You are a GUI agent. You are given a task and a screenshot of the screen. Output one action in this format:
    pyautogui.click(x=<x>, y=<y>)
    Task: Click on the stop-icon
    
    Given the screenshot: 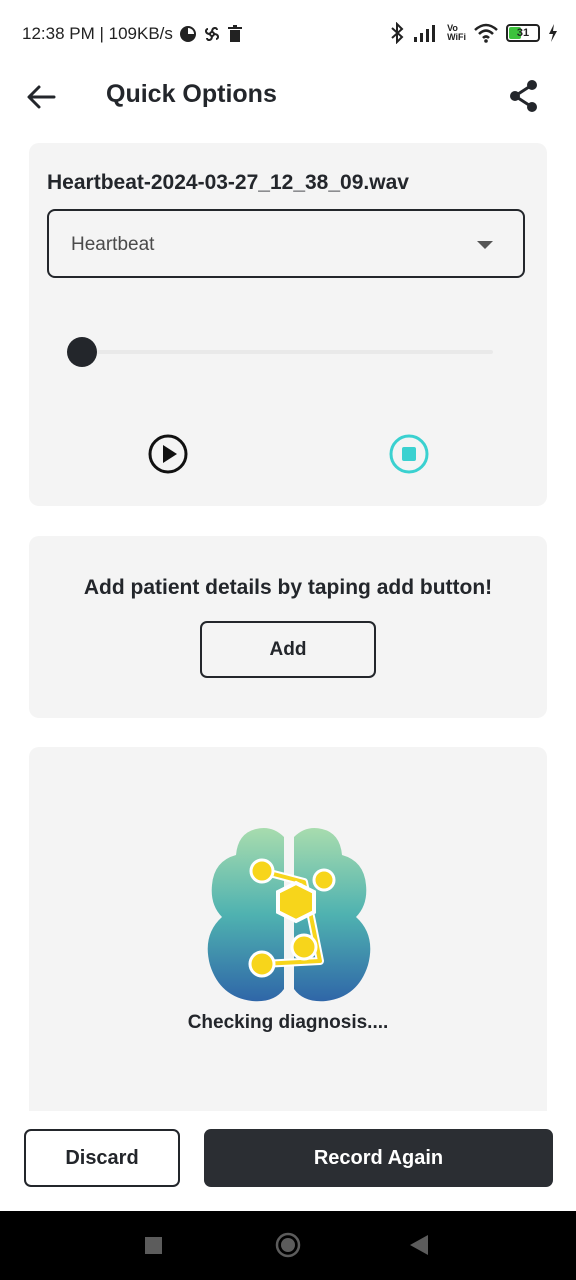 What is the action you would take?
    pyautogui.click(x=409, y=454)
    